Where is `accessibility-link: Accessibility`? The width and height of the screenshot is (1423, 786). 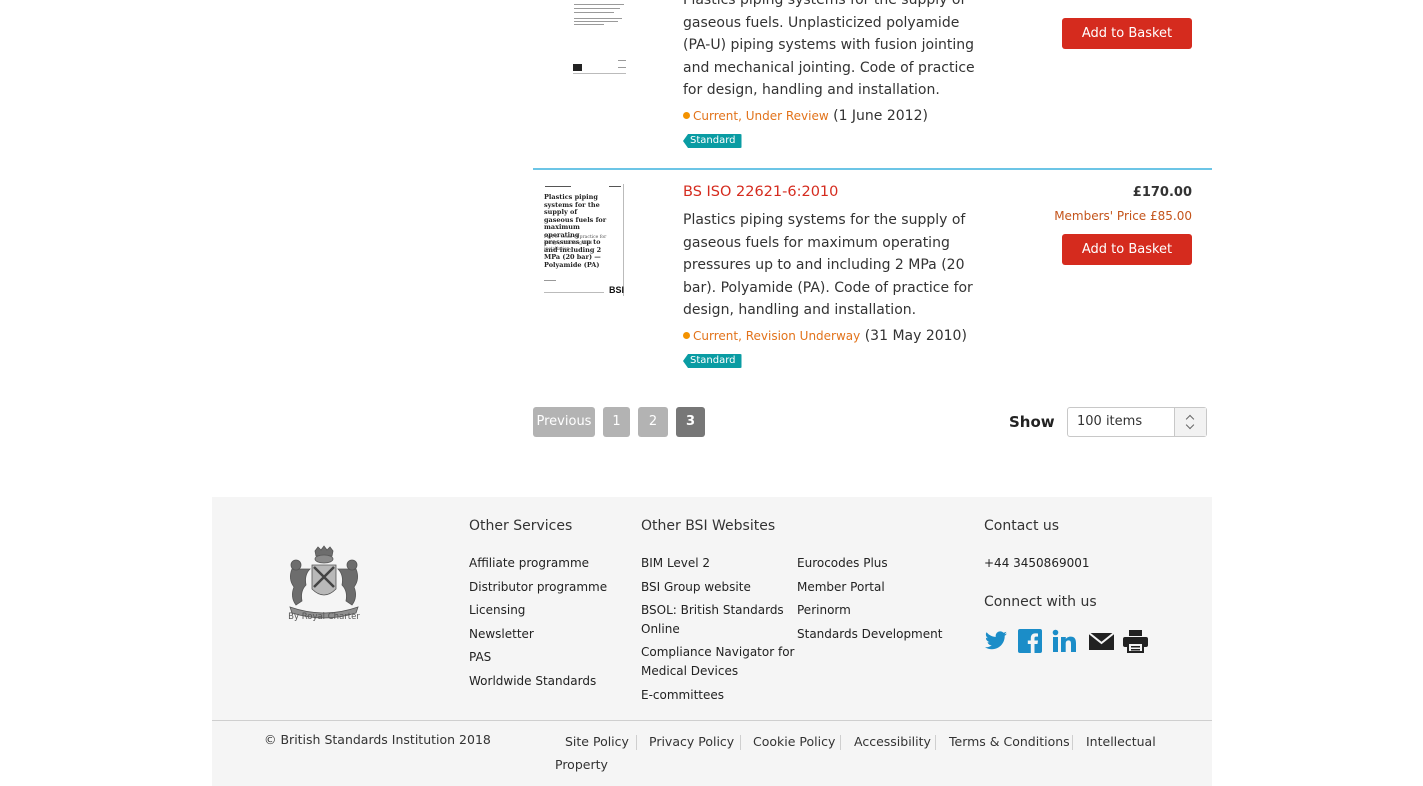
accessibility-link: Accessibility is located at coordinates (892, 742).